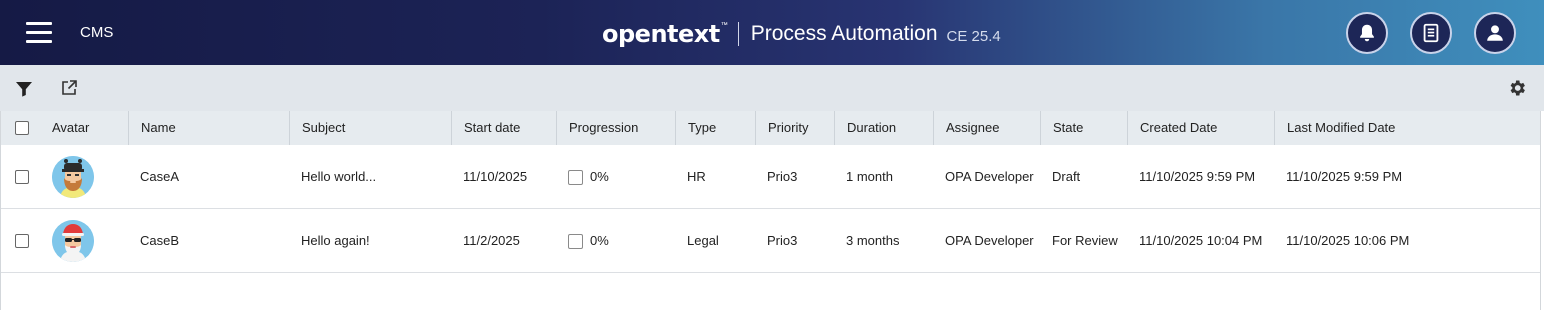 Image resolution: width=1544 pixels, height=310 pixels. I want to click on case-type: Legal, so click(703, 240).